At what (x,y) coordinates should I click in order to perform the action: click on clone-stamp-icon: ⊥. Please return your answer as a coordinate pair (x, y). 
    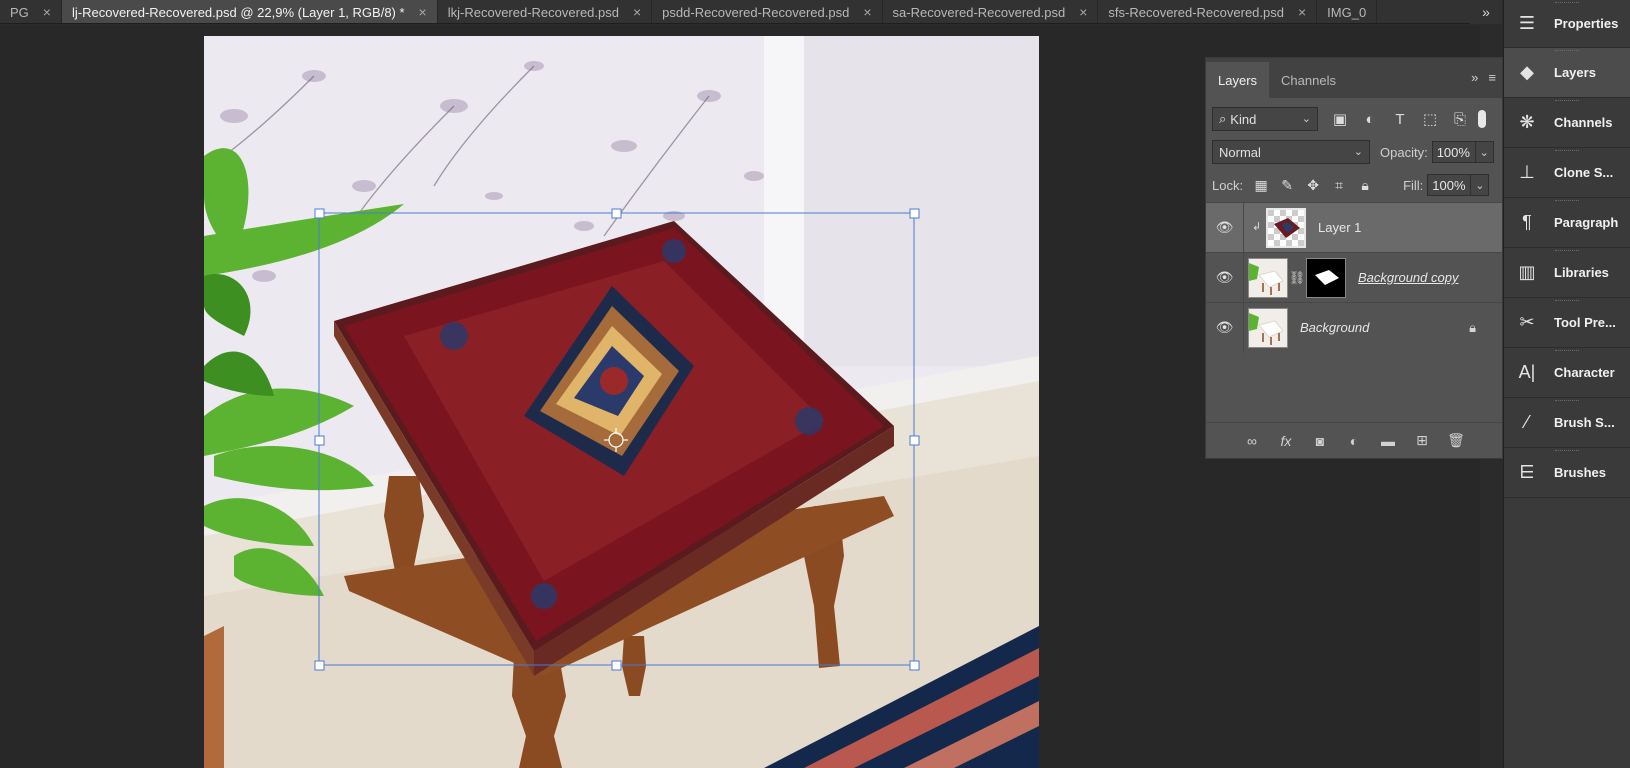
    Looking at the image, I should click on (1527, 172).